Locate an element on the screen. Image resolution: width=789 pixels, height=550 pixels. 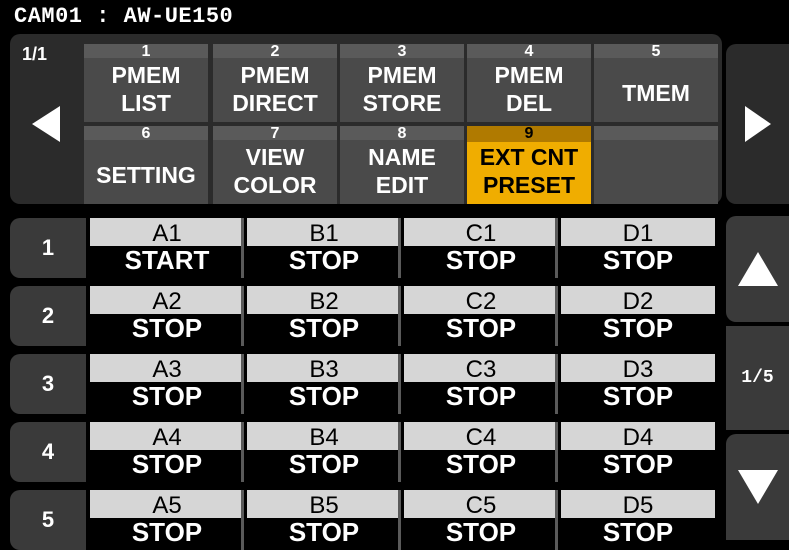
preset-name: C1 is located at coordinates (481, 232).